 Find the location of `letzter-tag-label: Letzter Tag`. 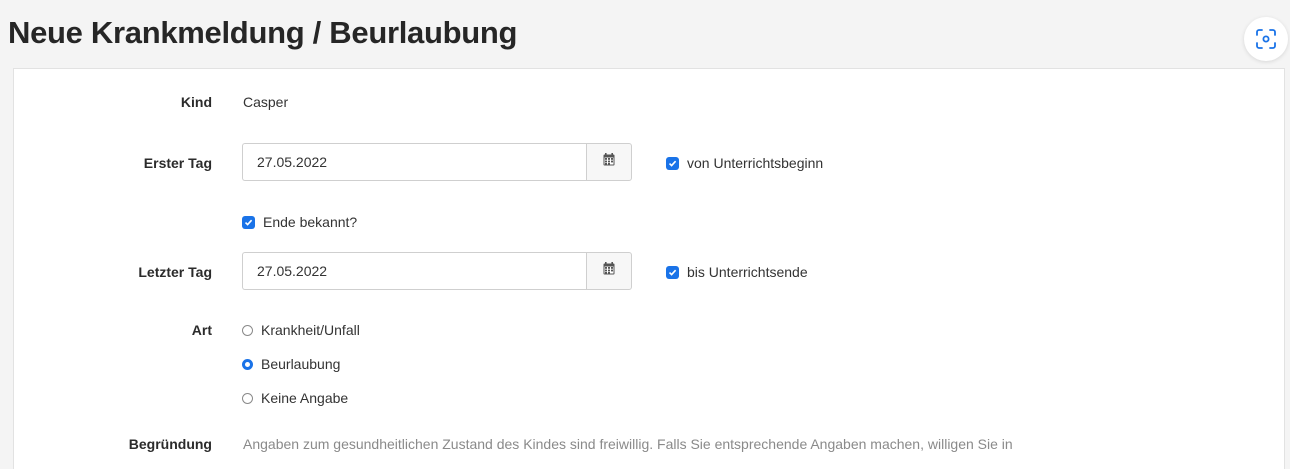

letzter-tag-label: Letzter Tag is located at coordinates (175, 272).